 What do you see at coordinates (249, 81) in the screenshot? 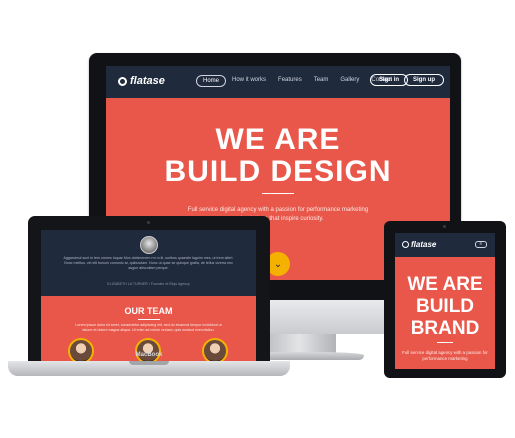
I see `nav-item-how-it-works: How it works` at bounding box center [249, 81].